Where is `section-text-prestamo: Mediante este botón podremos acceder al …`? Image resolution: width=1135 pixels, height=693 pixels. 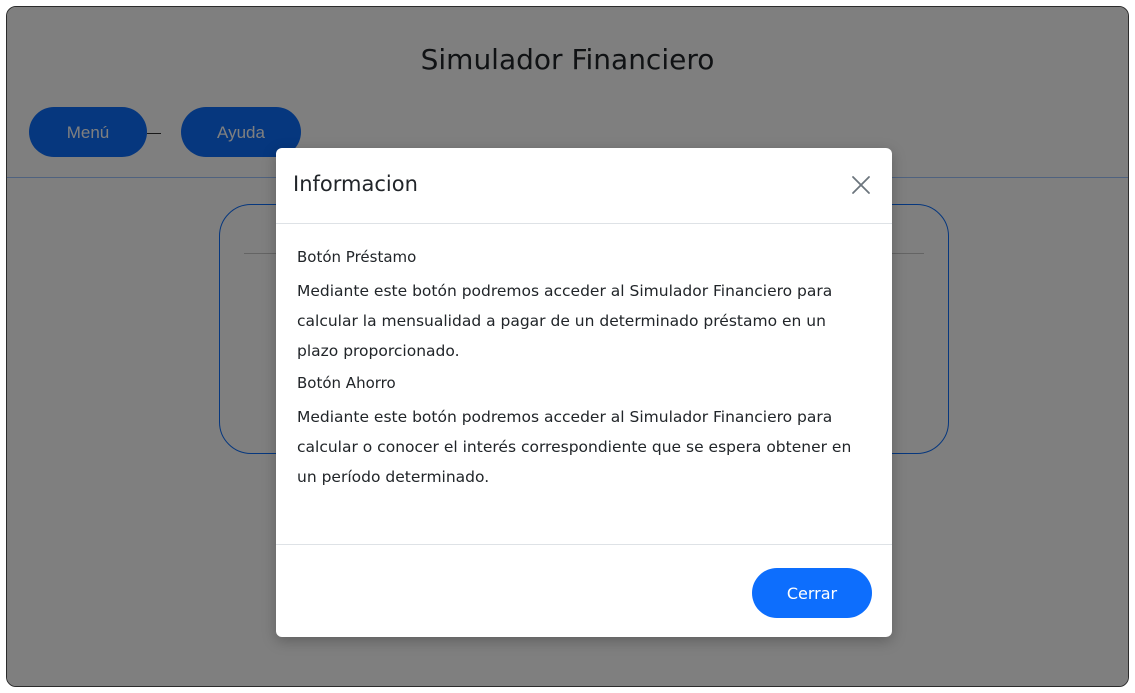
section-text-prestamo: Mediante este botón podremos acceder al … is located at coordinates (565, 321).